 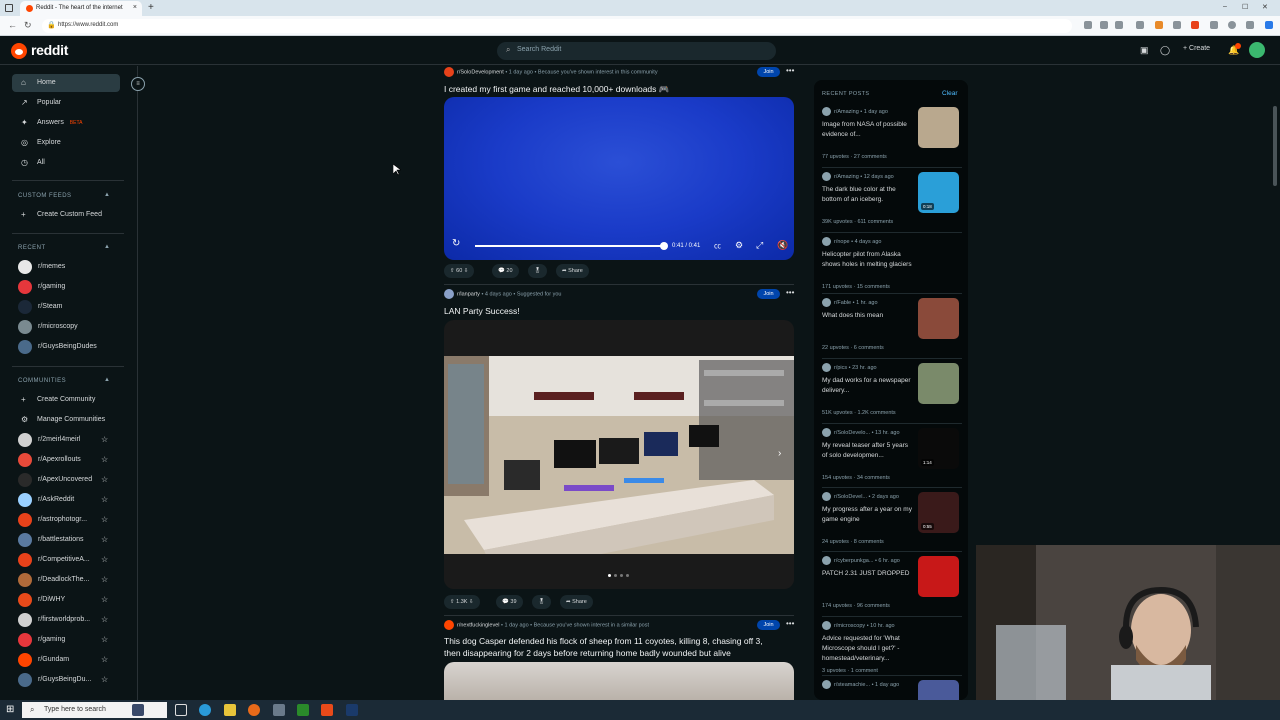 I want to click on community-item: r/Apexrollouts ☆, so click(x=68, y=460).